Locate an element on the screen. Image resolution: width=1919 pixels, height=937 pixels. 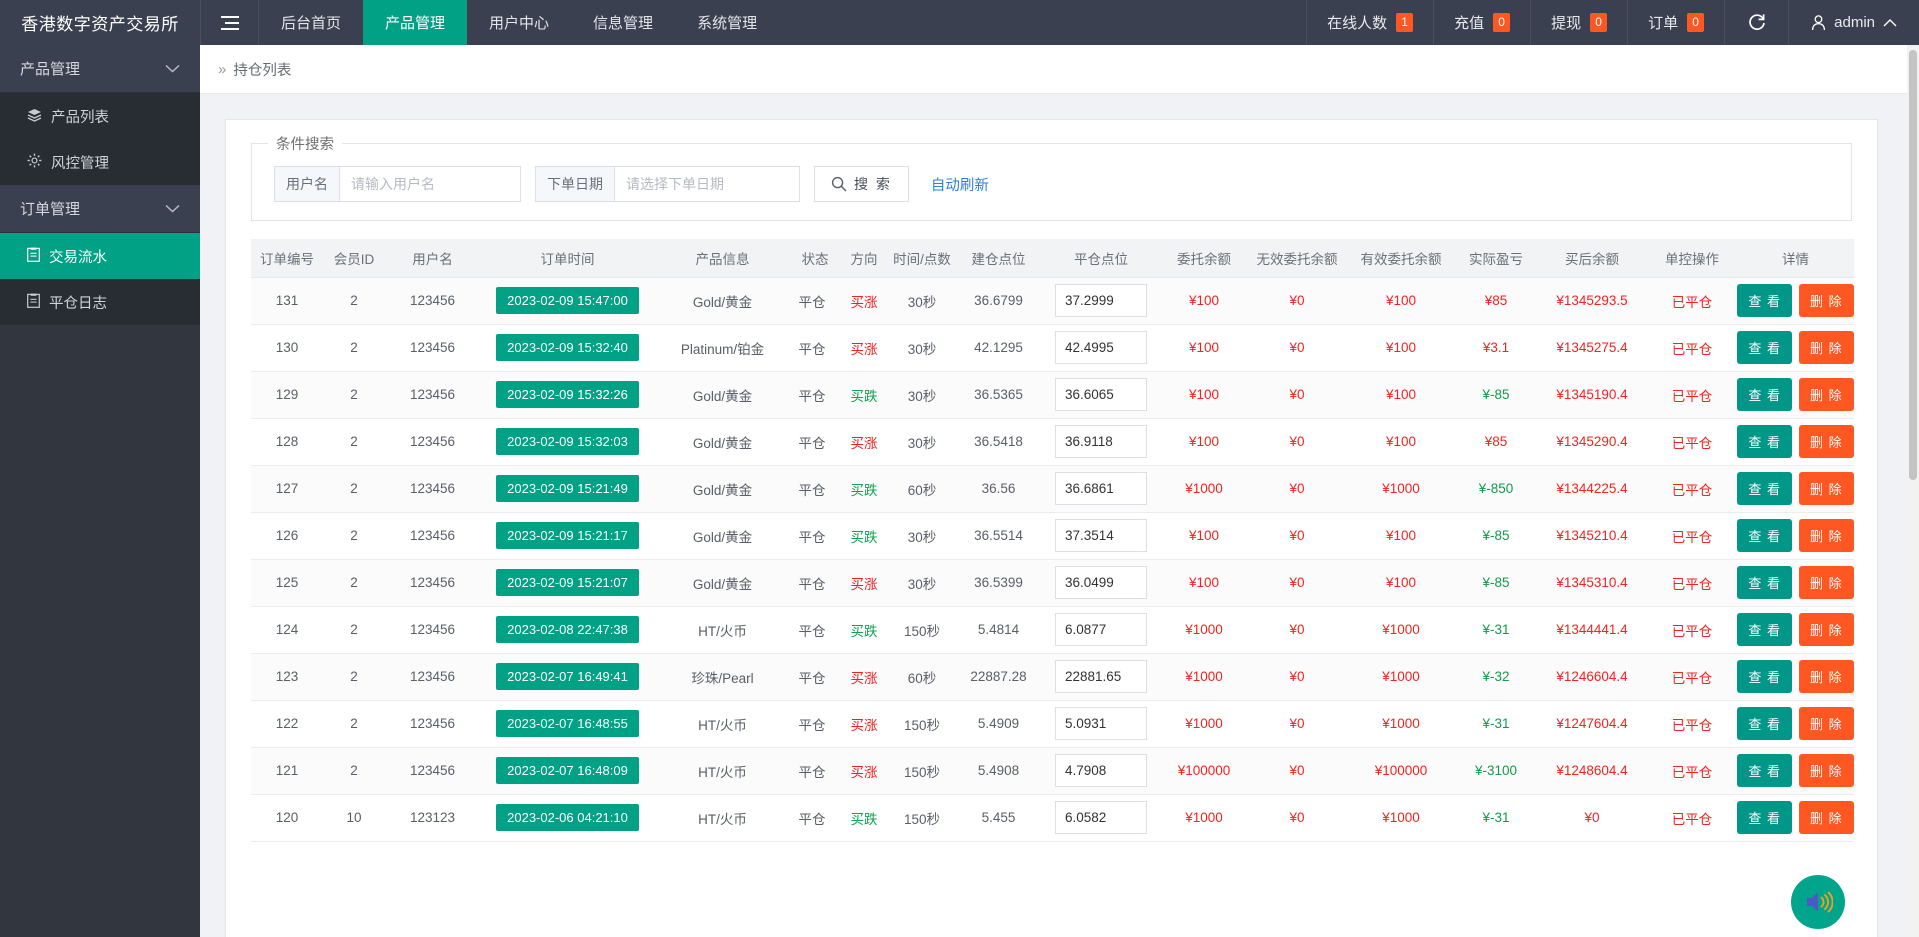
refresh-icon is located at coordinates (1756, 22).